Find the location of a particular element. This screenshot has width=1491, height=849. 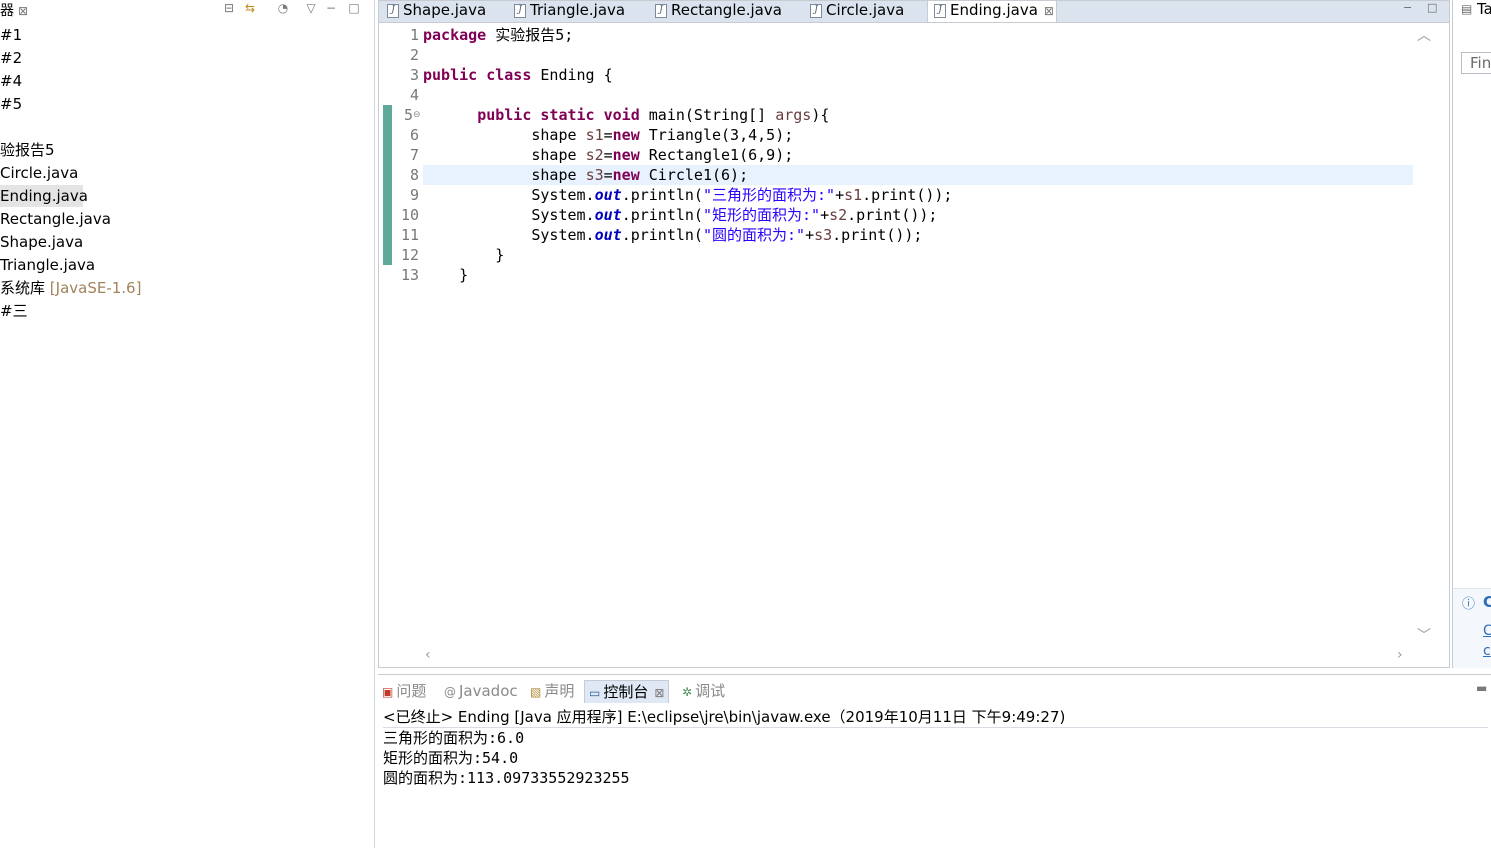

line-number: 9 is located at coordinates (414, 195).